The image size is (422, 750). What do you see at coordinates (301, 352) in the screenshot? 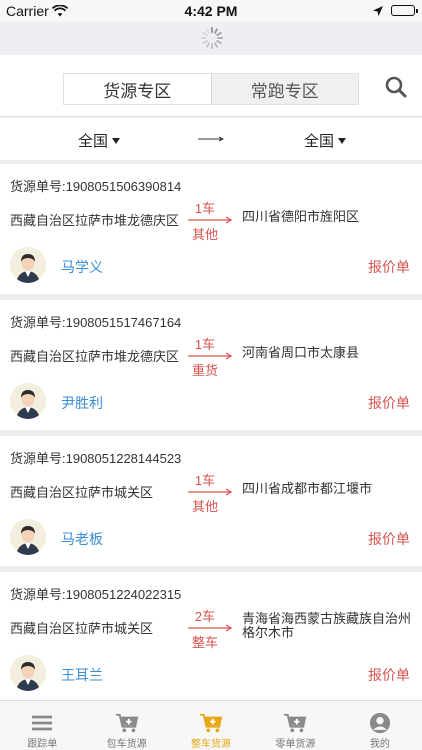
I see `destination-address: 河南省周口市太康县` at bounding box center [301, 352].